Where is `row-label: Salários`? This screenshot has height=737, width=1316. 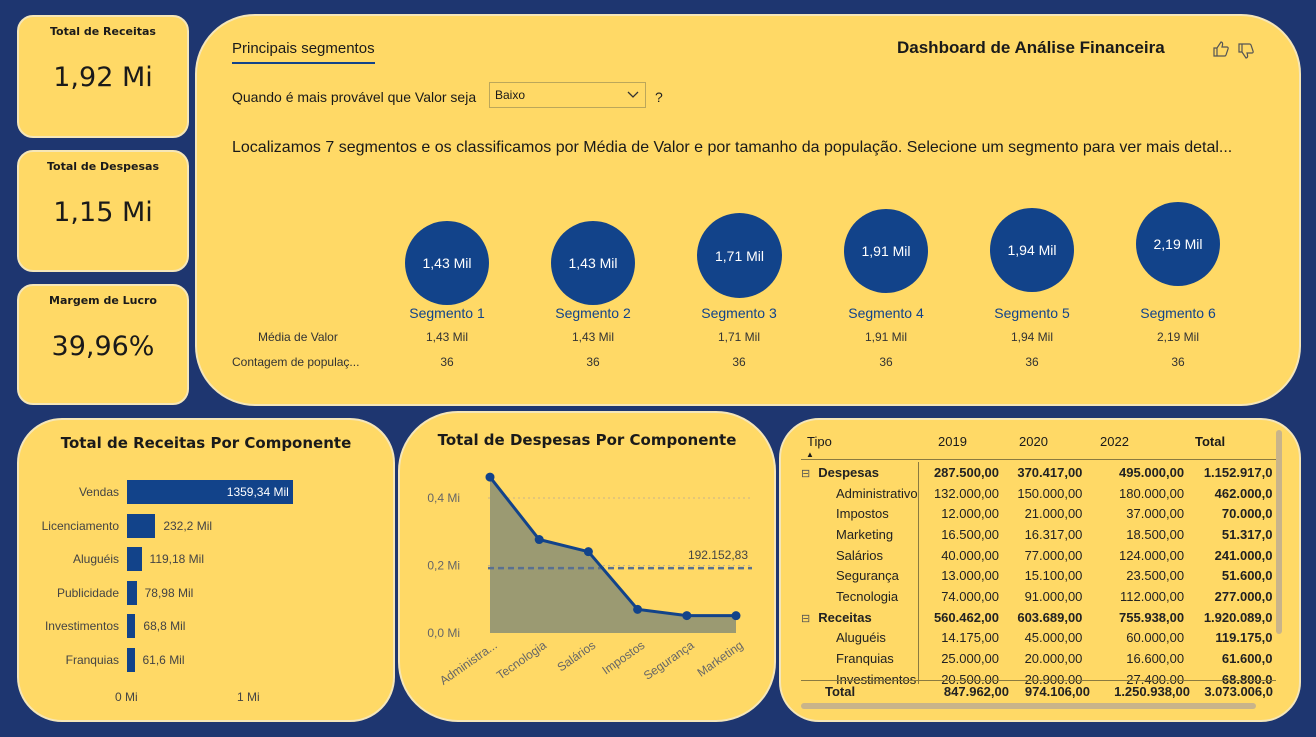 row-label: Salários is located at coordinates (859, 555).